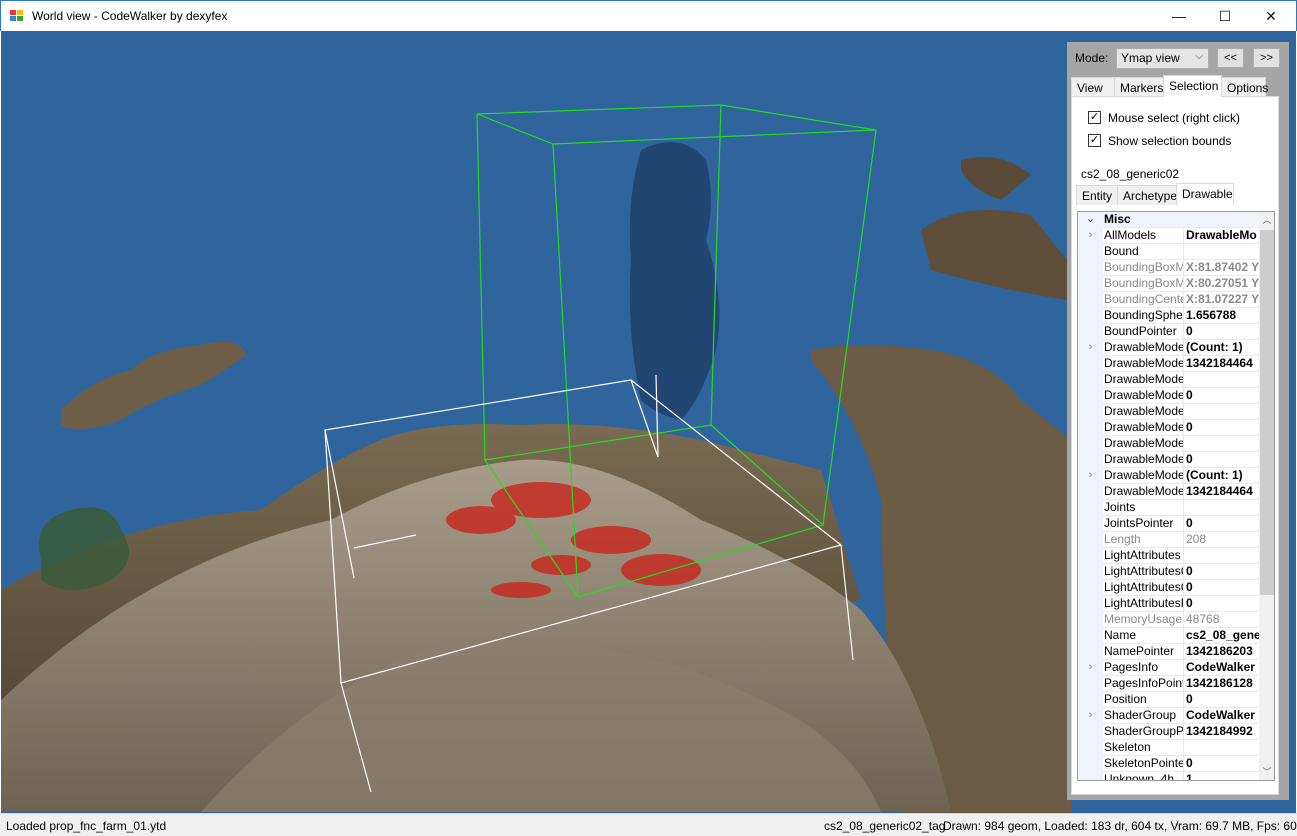 The height and width of the screenshot is (836, 1297). I want to click on tab-view: View, so click(1093, 87).